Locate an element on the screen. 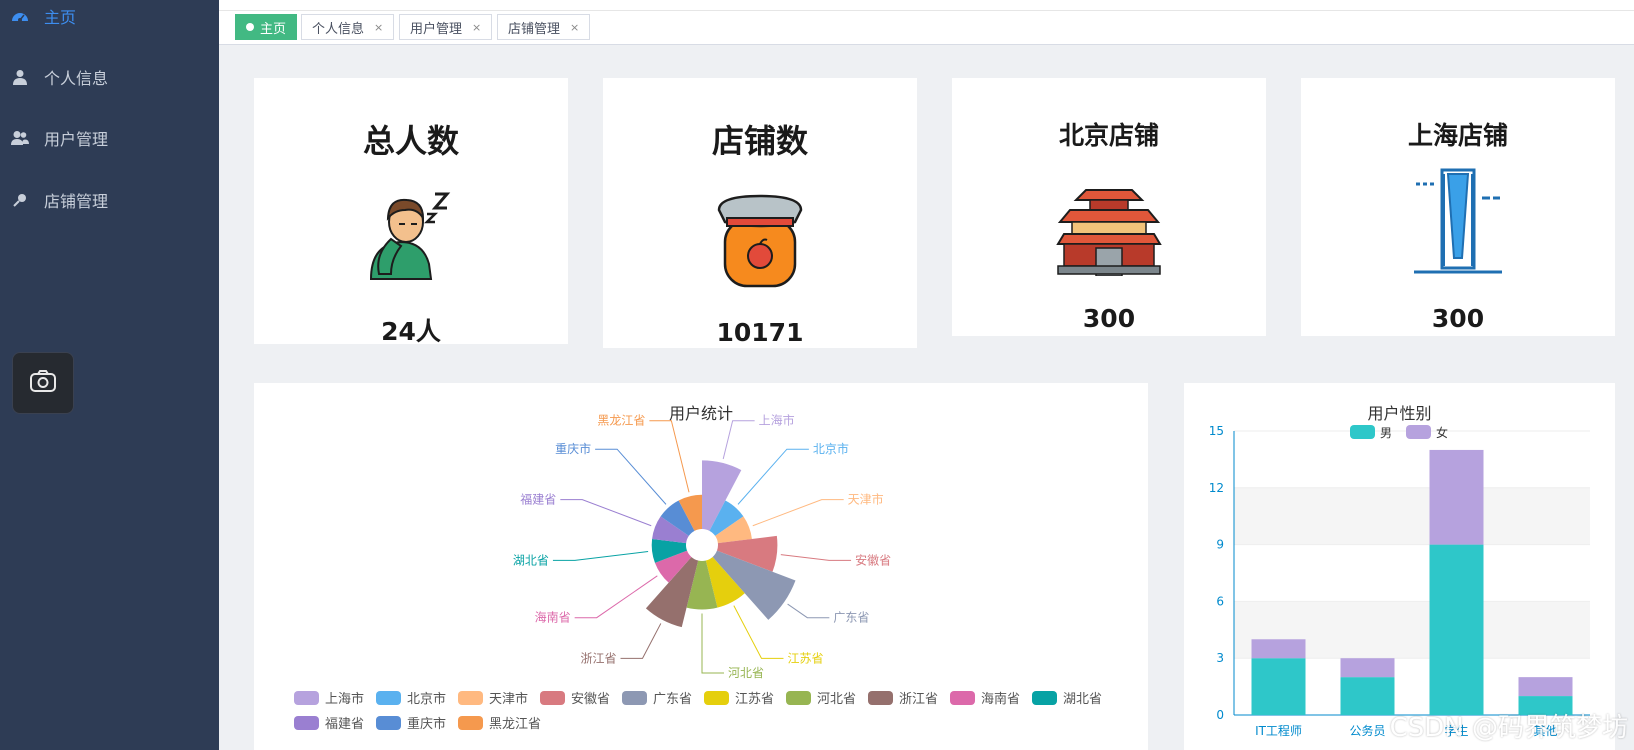  tab-users: 用户管理 × is located at coordinates (446, 27).